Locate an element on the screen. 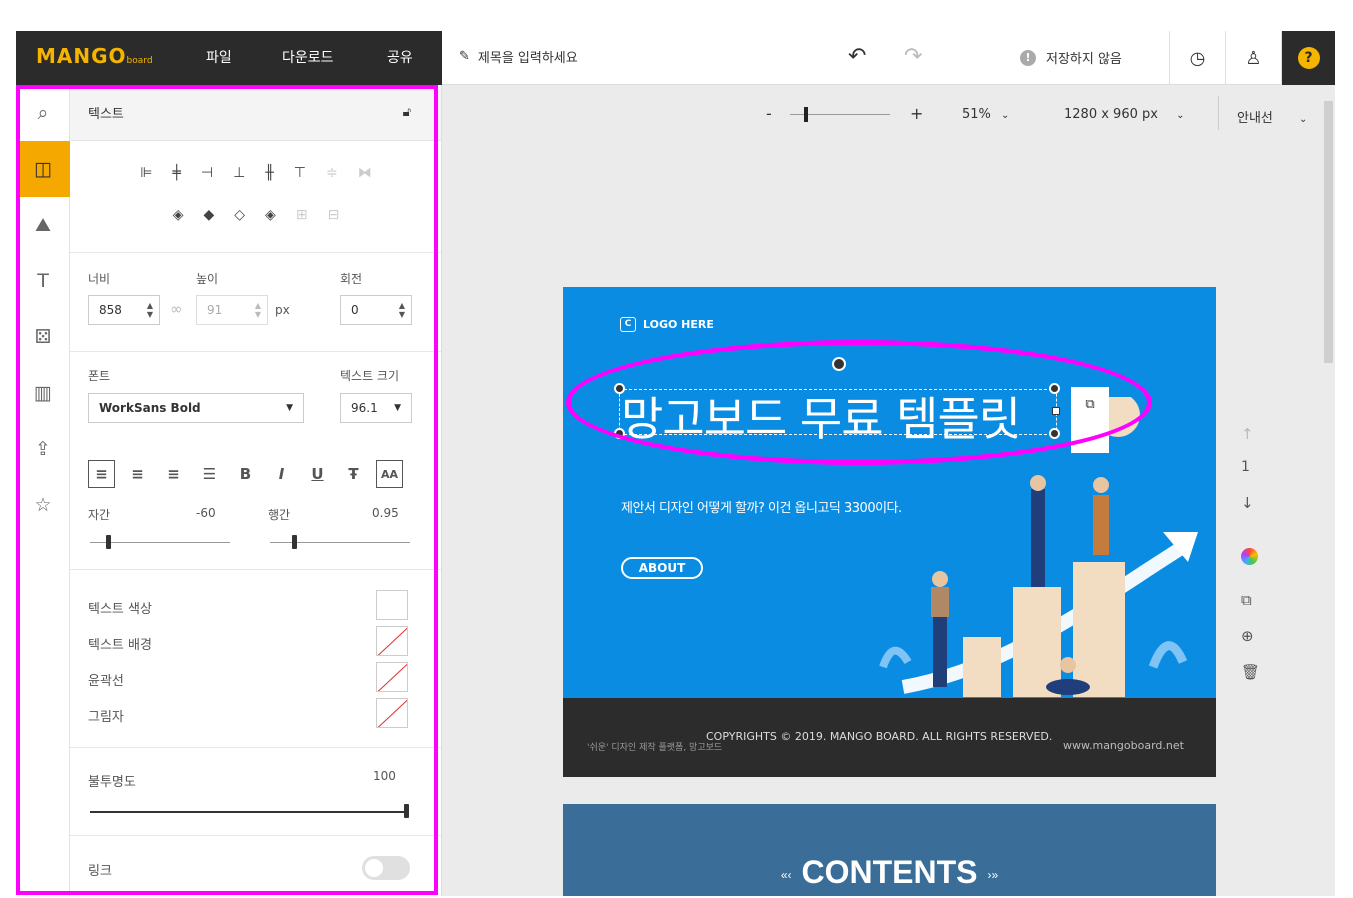  user-icon: ♙ is located at coordinates (1253, 58).